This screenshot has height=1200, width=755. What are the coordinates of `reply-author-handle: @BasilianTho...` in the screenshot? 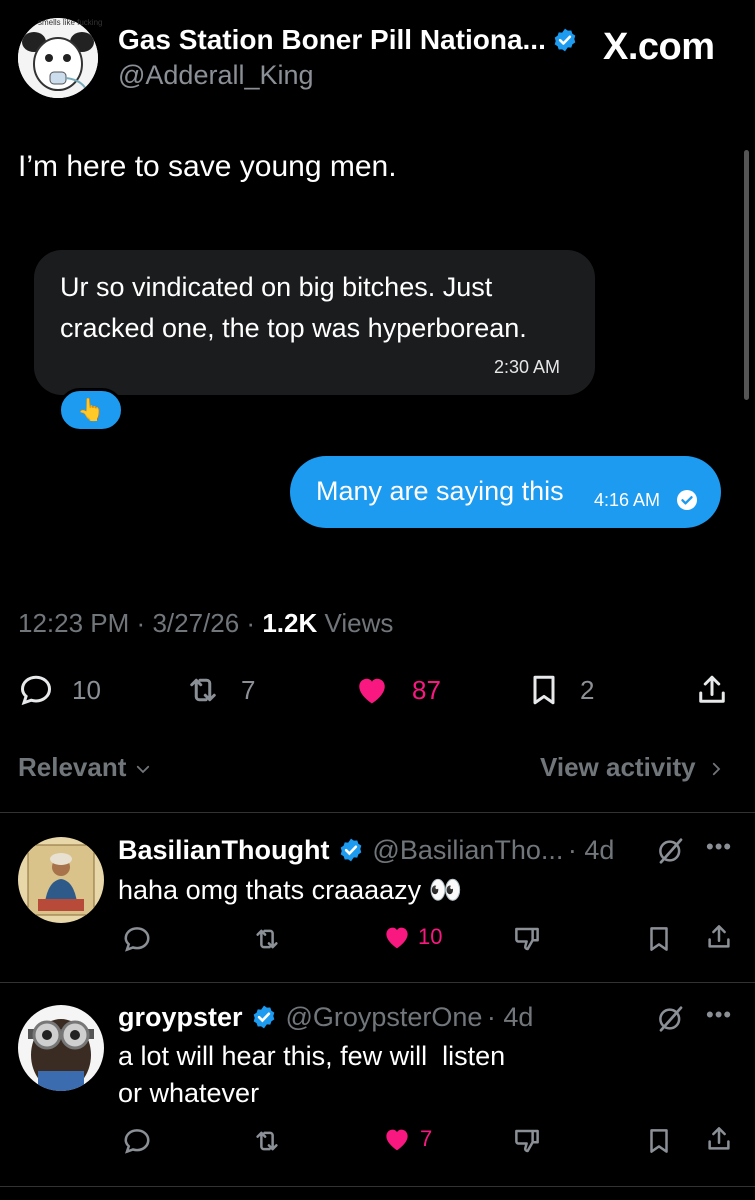 It's located at (467, 850).